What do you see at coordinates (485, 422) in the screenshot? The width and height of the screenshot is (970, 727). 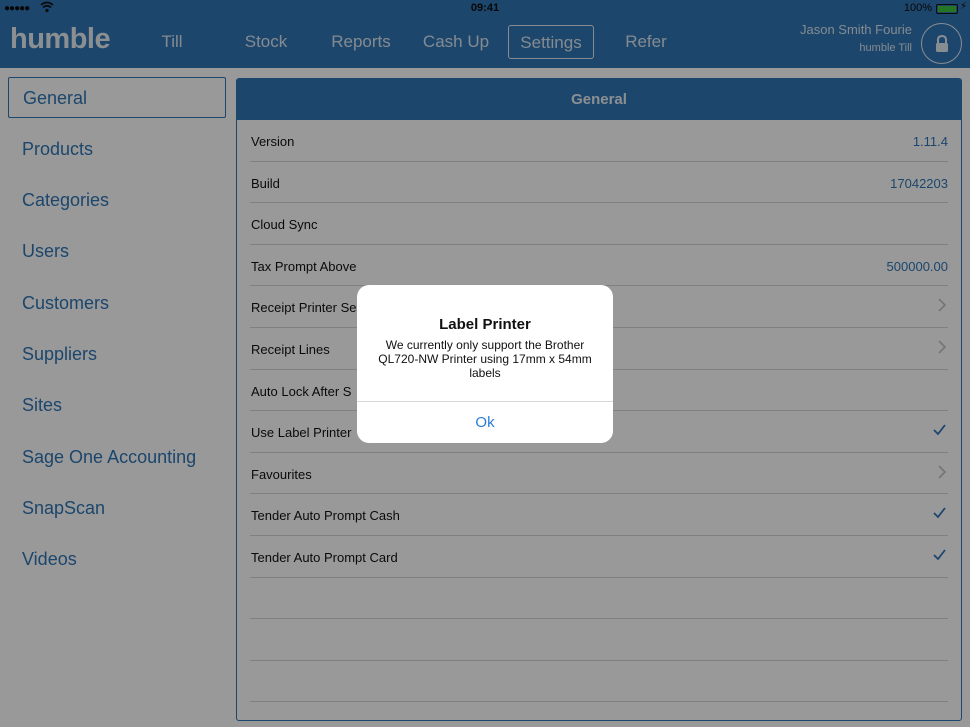 I see `ok-button: Ok` at bounding box center [485, 422].